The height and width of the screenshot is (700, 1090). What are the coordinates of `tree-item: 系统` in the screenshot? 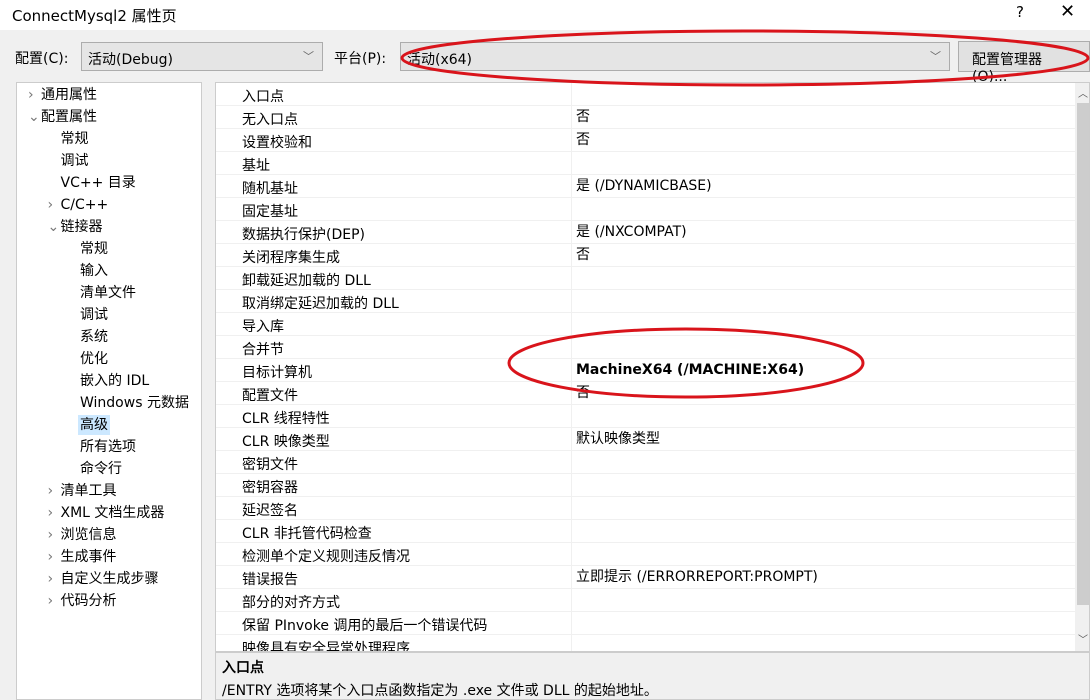 It's located at (94, 337).